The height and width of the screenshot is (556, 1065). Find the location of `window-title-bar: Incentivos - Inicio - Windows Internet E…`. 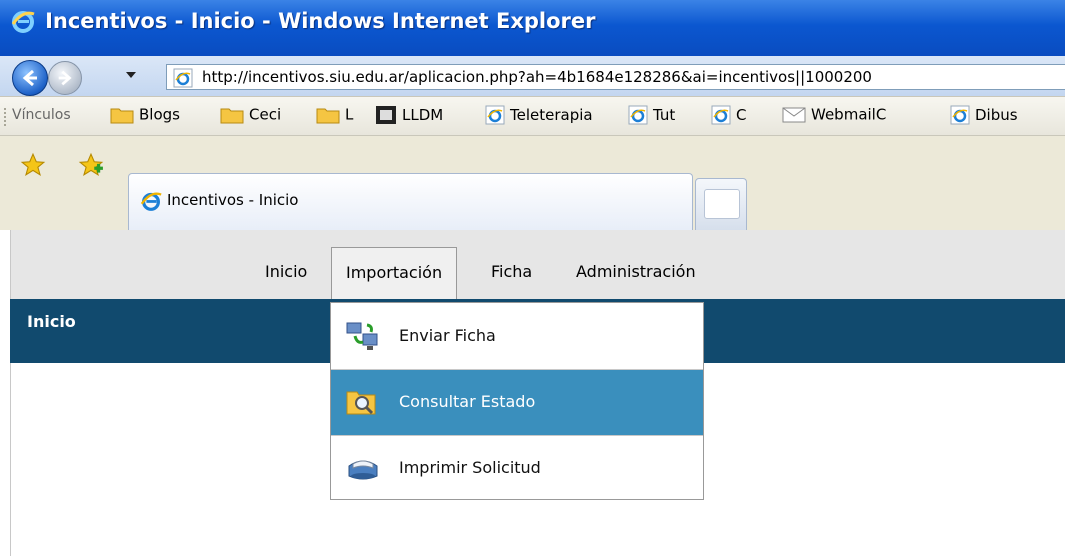

window-title-bar: Incentivos - Inicio - Windows Internet E… is located at coordinates (532, 28).